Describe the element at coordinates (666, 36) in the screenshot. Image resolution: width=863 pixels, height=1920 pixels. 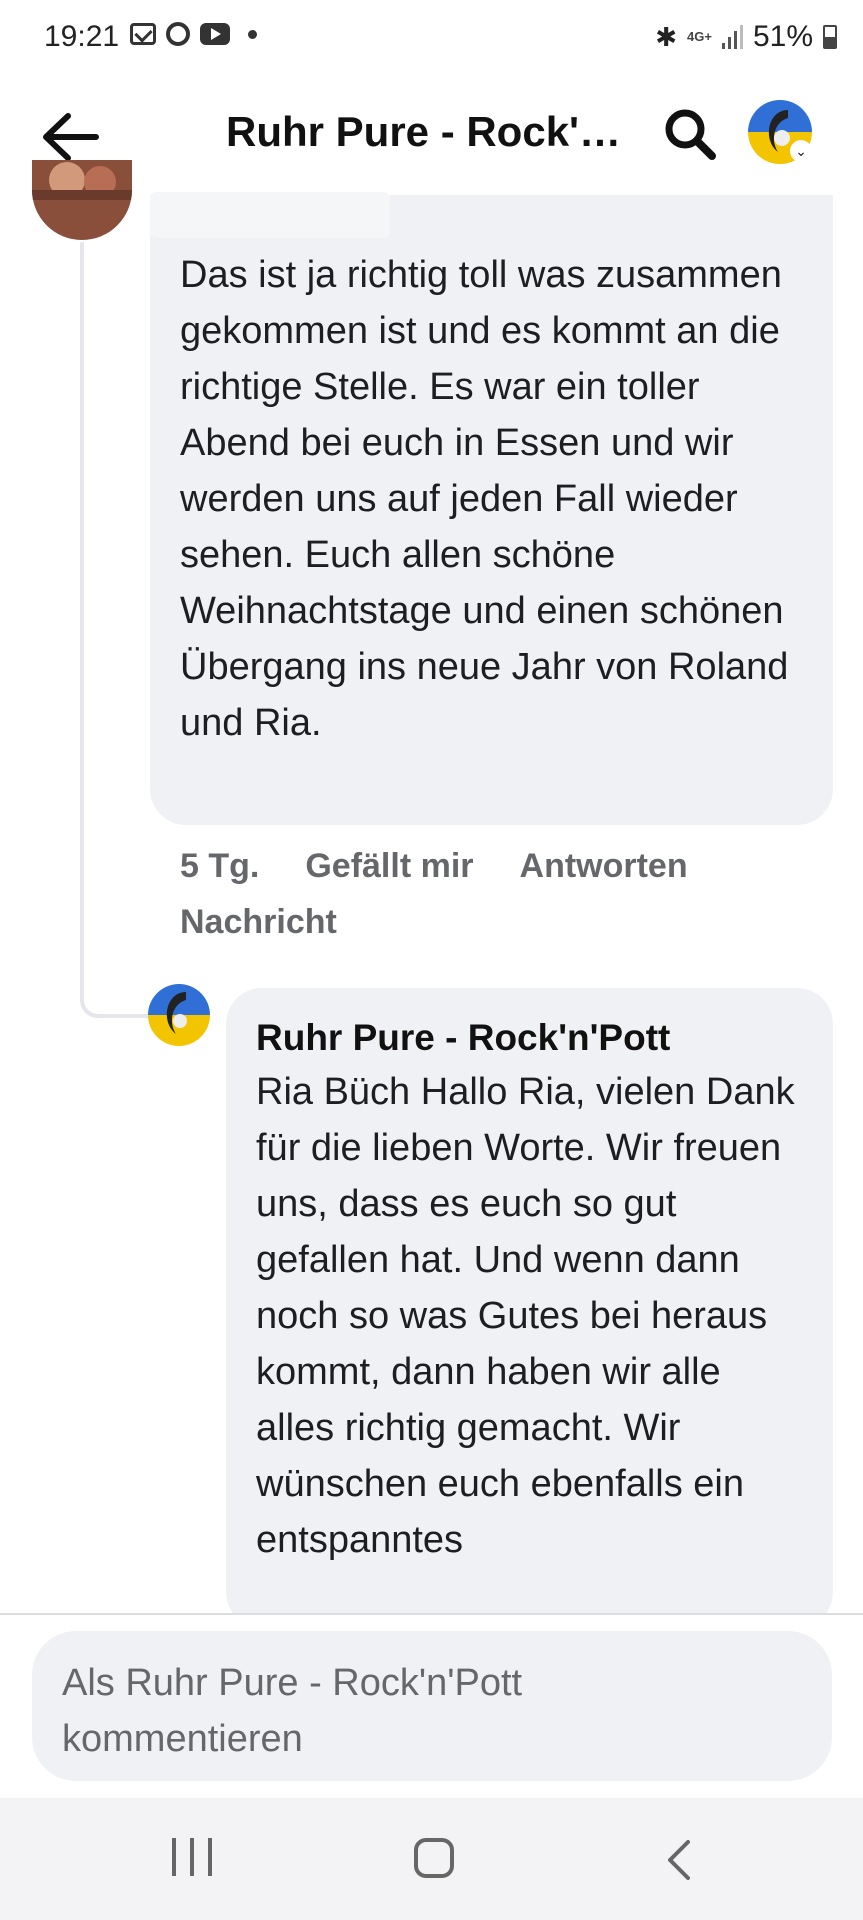
I see `bluetooth-icon: ✱` at that location.